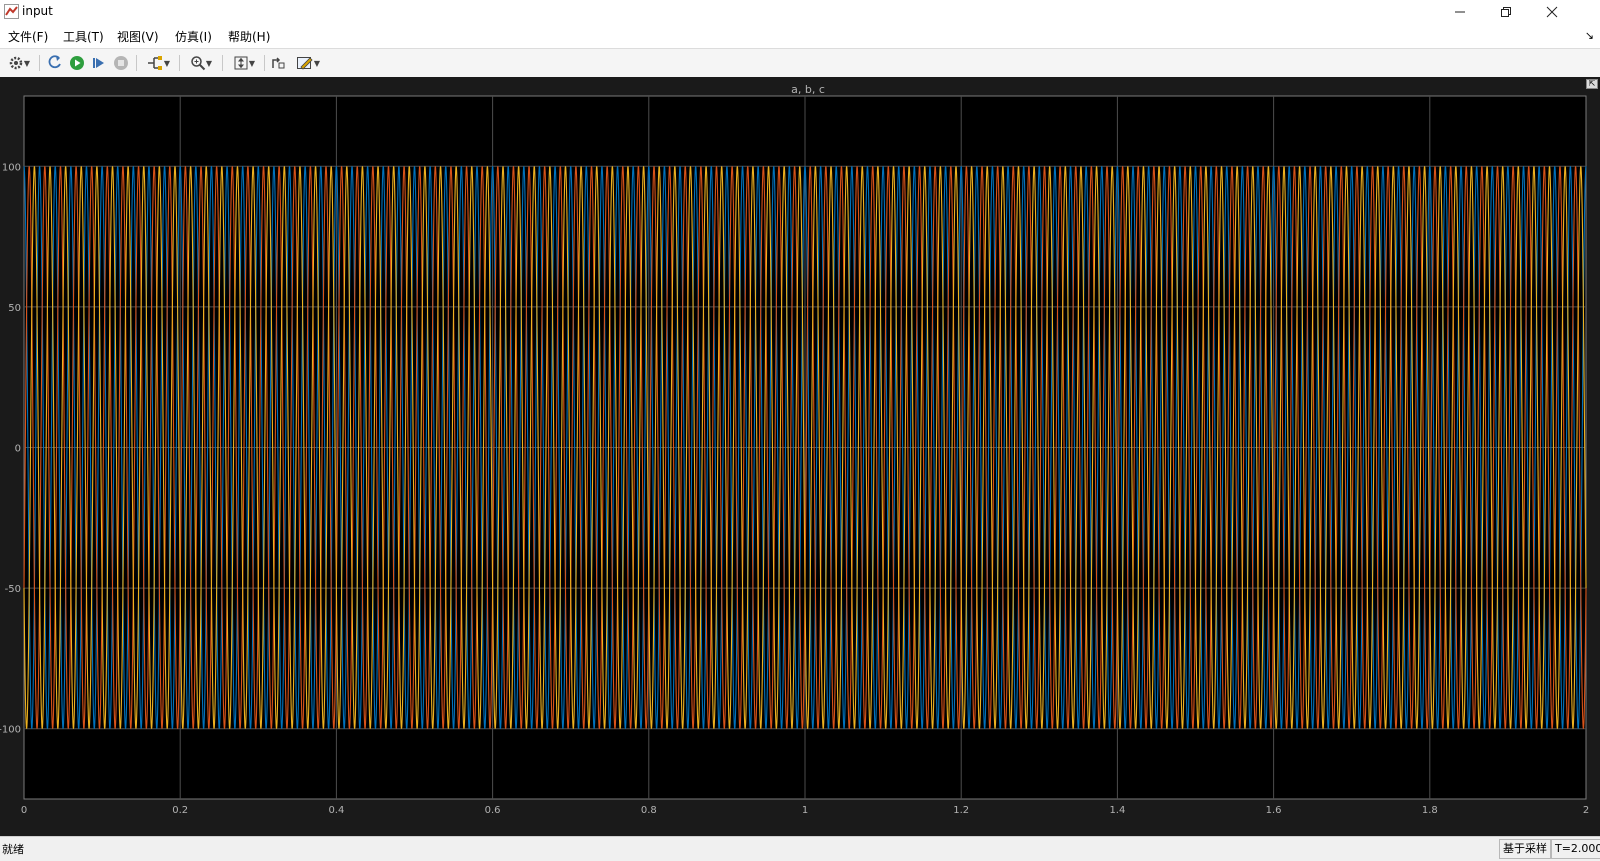 The height and width of the screenshot is (861, 1600). I want to click on stop-button, so click(121, 63).